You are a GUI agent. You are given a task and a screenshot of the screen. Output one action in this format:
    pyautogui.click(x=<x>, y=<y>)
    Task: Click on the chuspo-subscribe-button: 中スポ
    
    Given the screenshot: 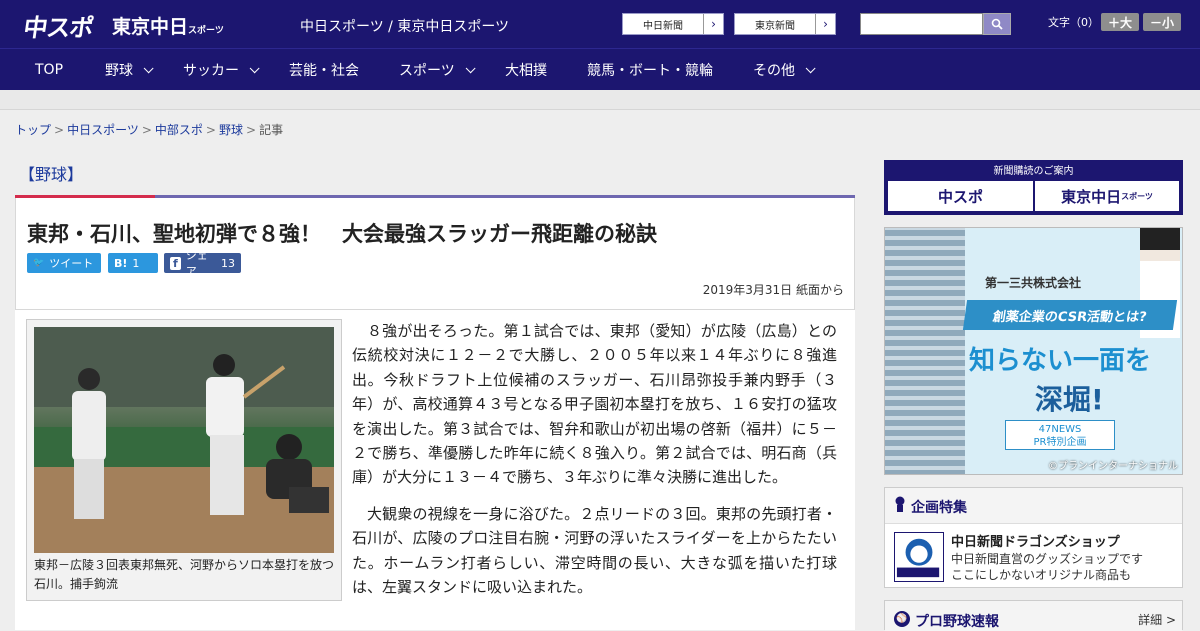 What is the action you would take?
    pyautogui.click(x=960, y=196)
    